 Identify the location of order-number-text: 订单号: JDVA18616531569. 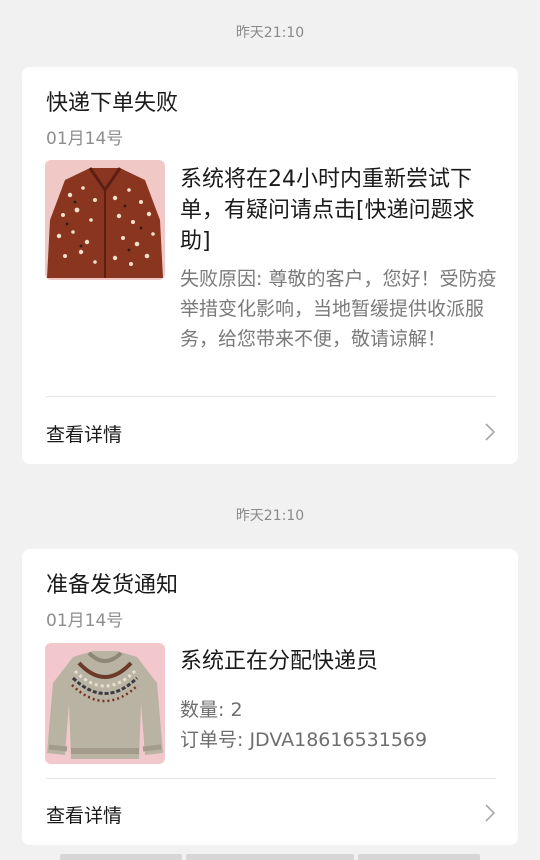
(304, 740).